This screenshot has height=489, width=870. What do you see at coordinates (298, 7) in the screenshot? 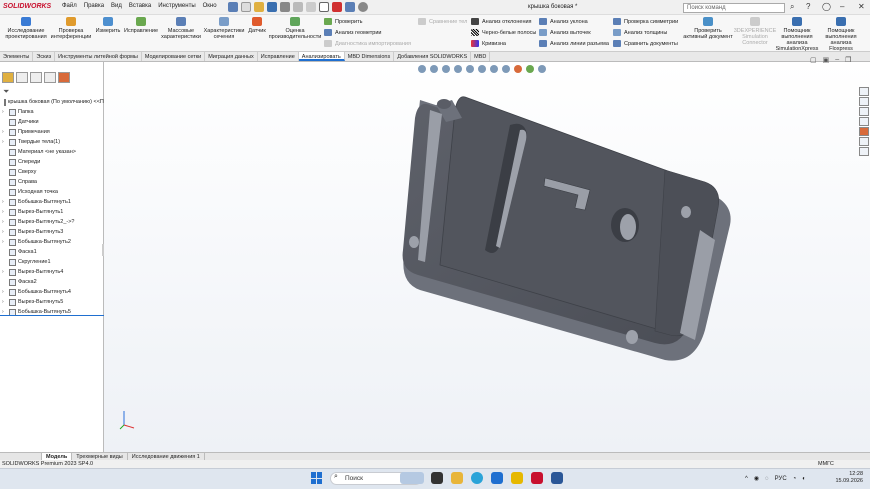
I see `undo-icon` at bounding box center [298, 7].